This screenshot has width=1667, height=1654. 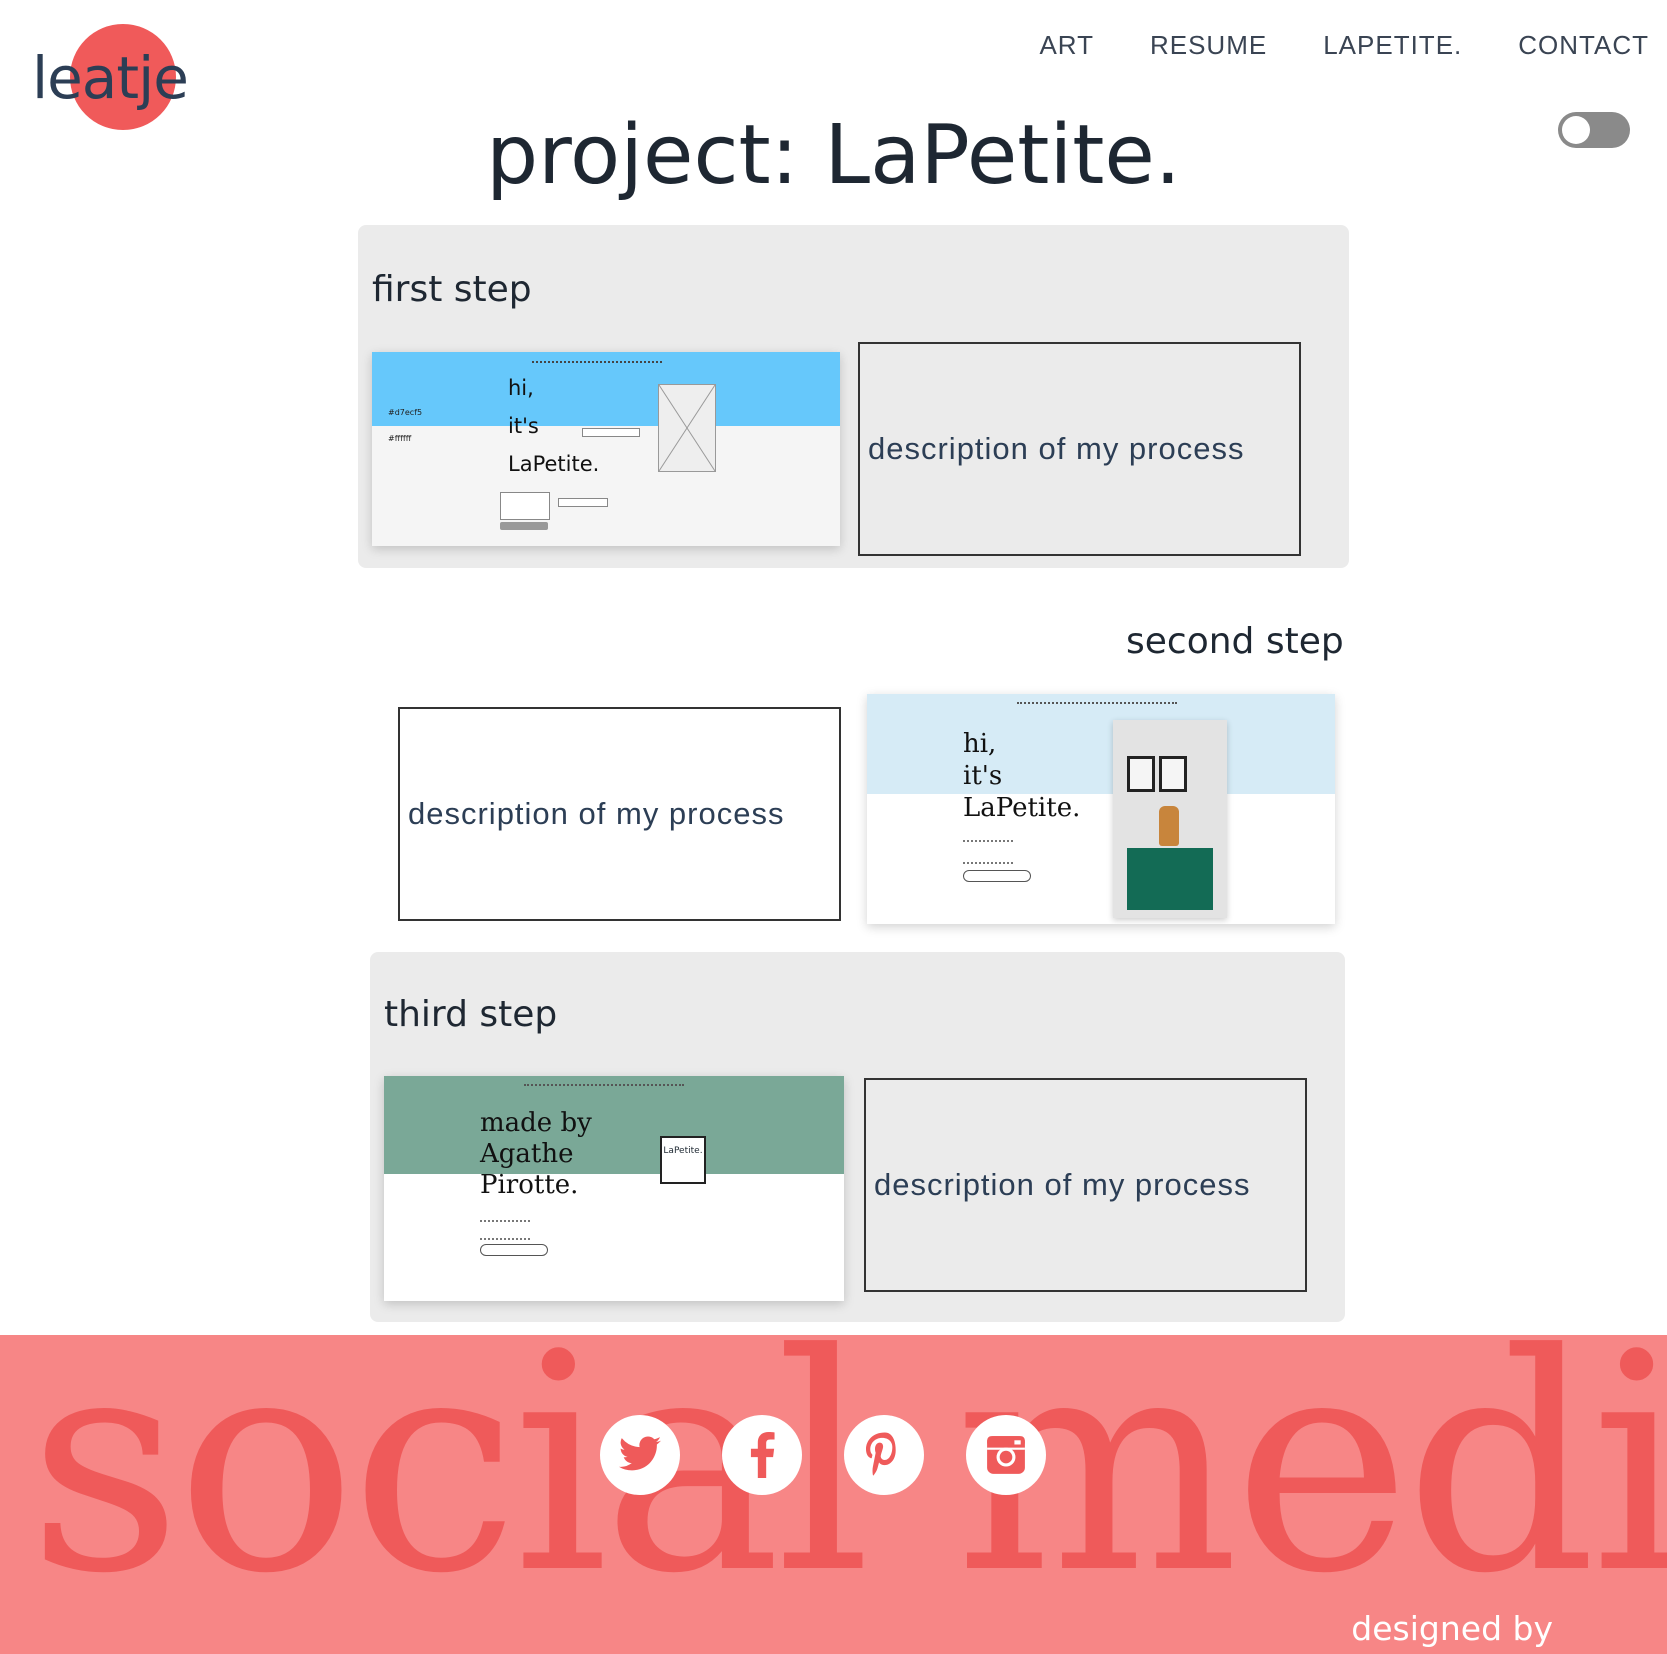 I want to click on step-2-title: second step, so click(x=1235, y=641).